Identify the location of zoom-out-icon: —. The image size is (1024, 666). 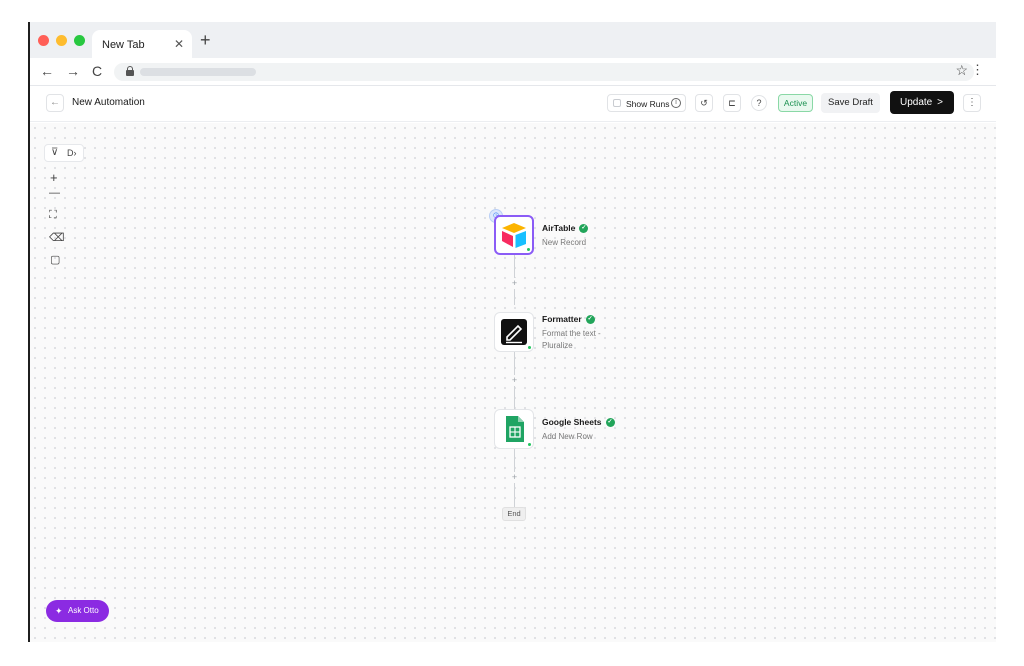
(54, 193).